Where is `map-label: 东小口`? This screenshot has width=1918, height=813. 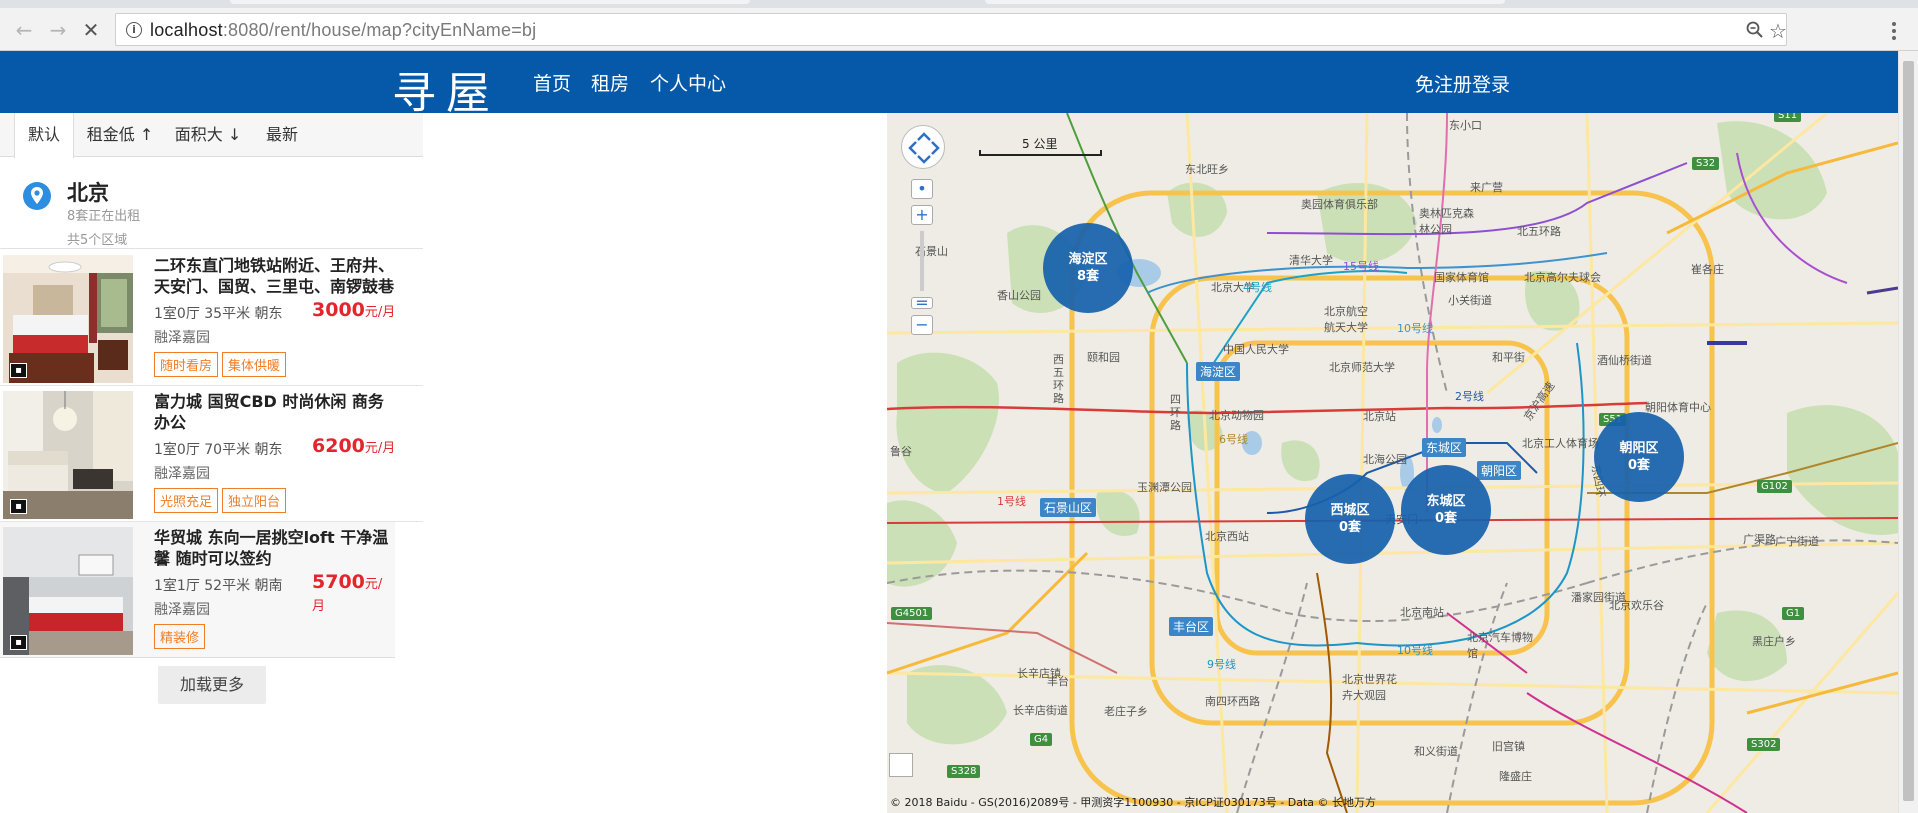 map-label: 东小口 is located at coordinates (1465, 125).